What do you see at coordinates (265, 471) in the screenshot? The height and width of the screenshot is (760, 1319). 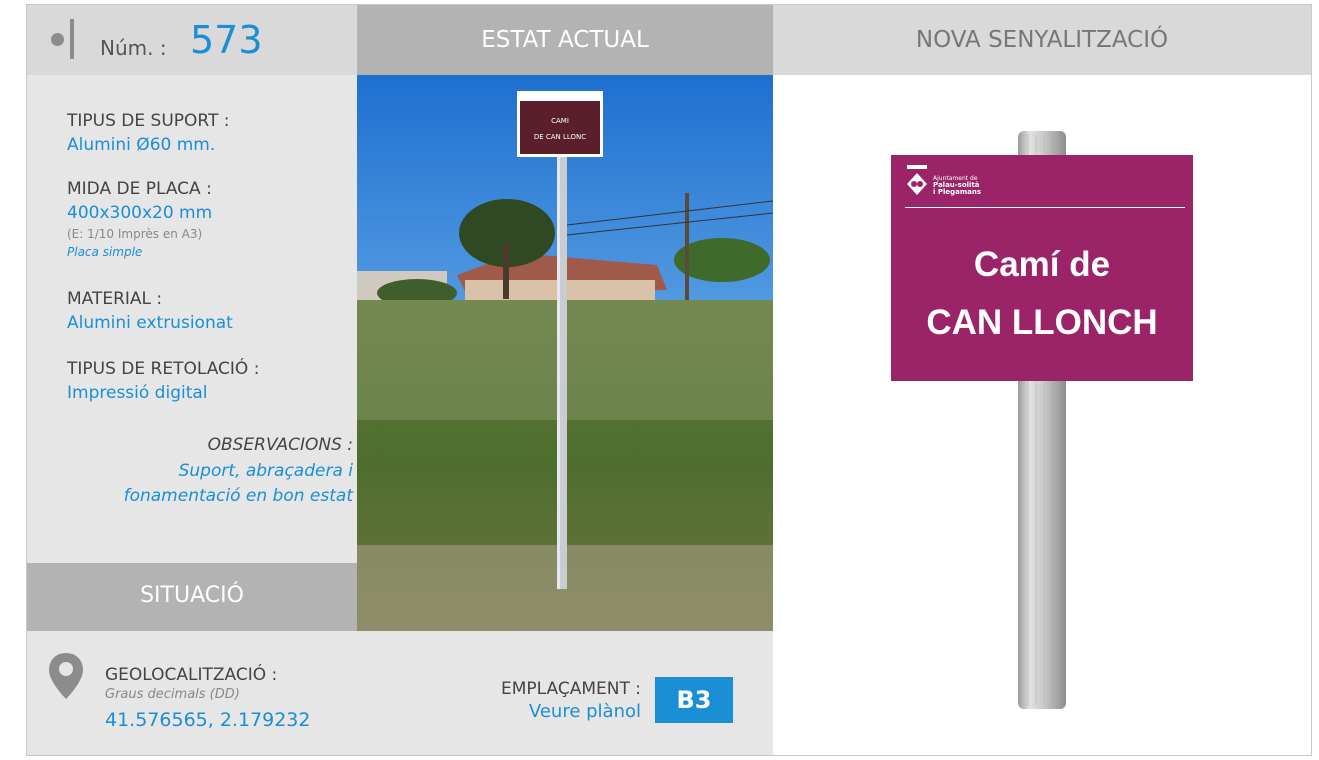 I see `observations-line1: Suport, abraçadera i` at bounding box center [265, 471].